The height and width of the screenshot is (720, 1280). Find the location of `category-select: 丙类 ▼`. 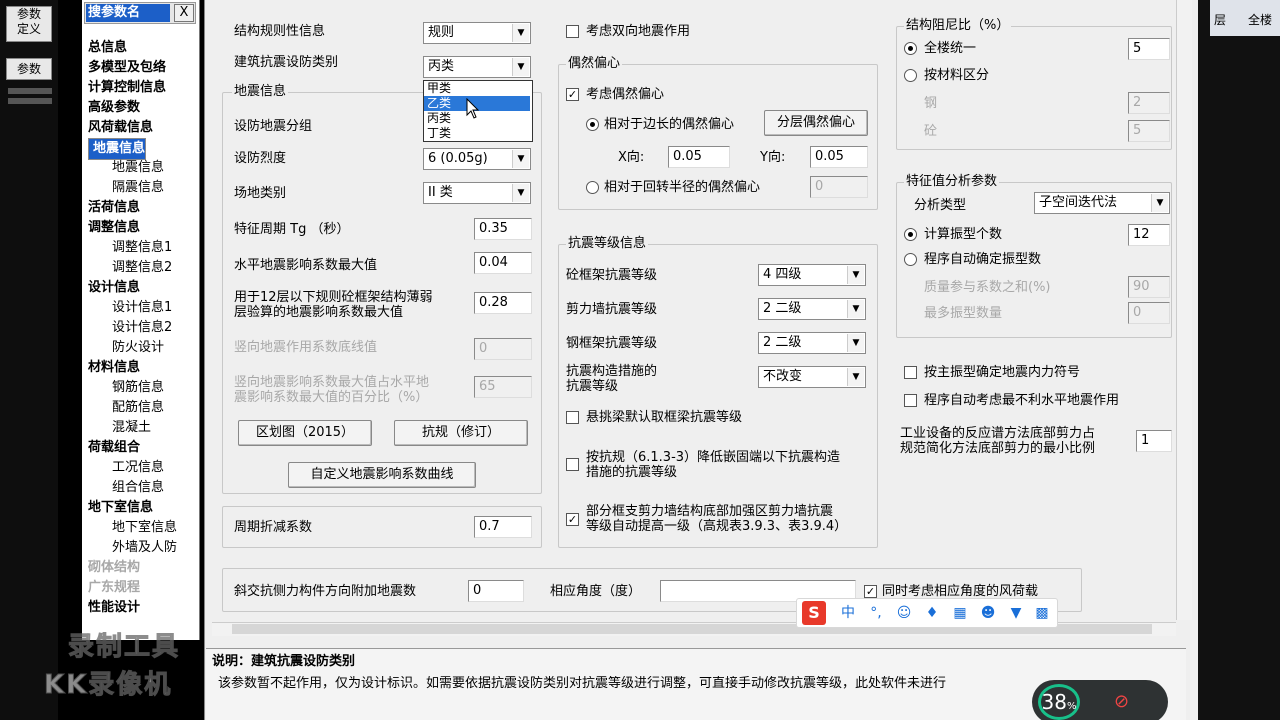

category-select: 丙类 ▼ is located at coordinates (477, 67).